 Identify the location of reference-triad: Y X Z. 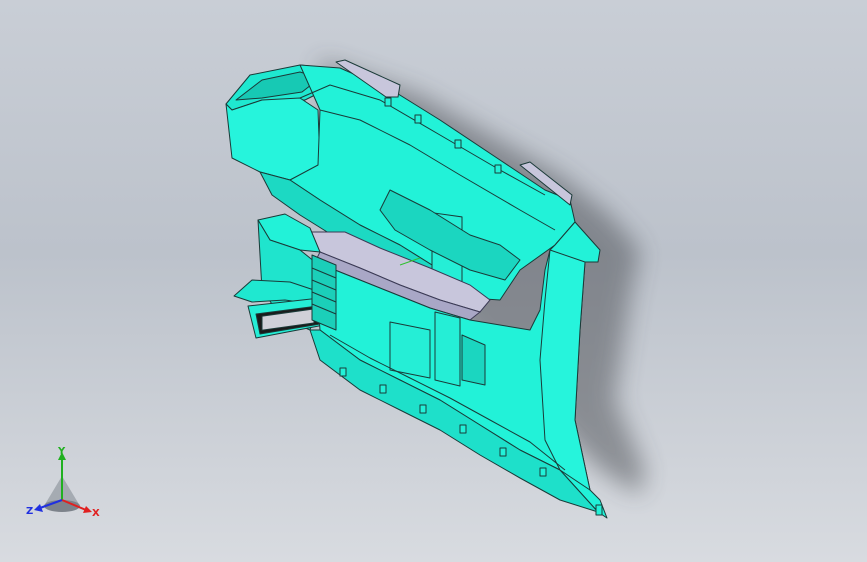
(67, 486).